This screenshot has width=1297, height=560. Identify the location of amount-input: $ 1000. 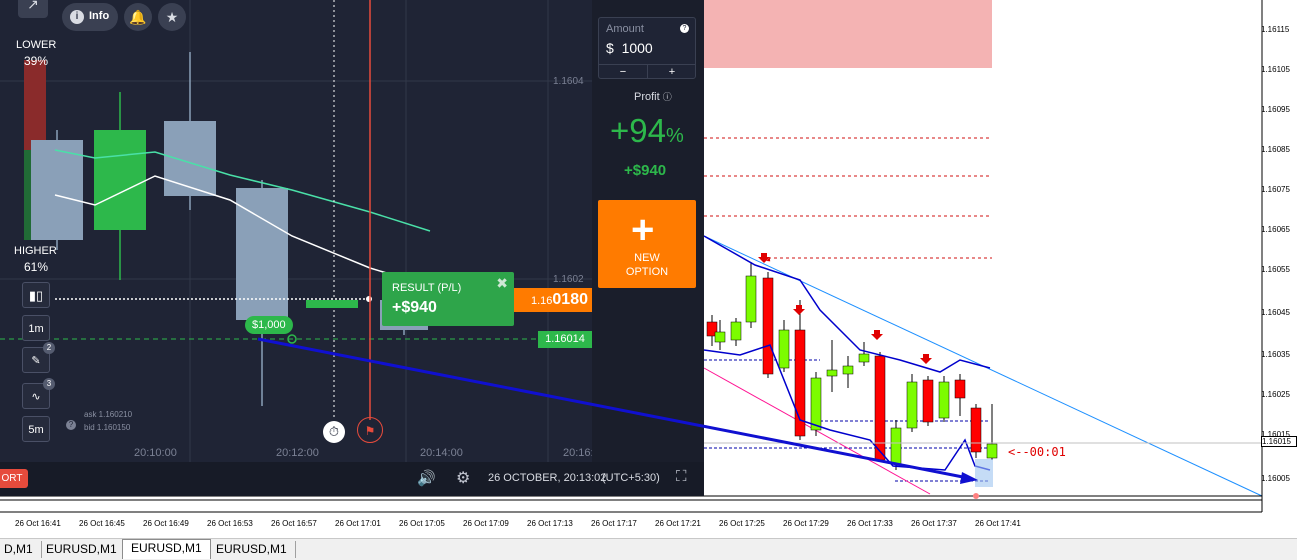
(629, 48).